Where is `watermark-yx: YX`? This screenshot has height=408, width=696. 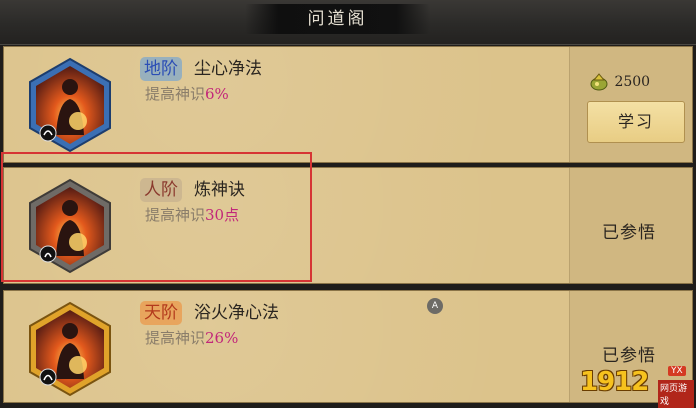 watermark-yx: YX is located at coordinates (677, 371).